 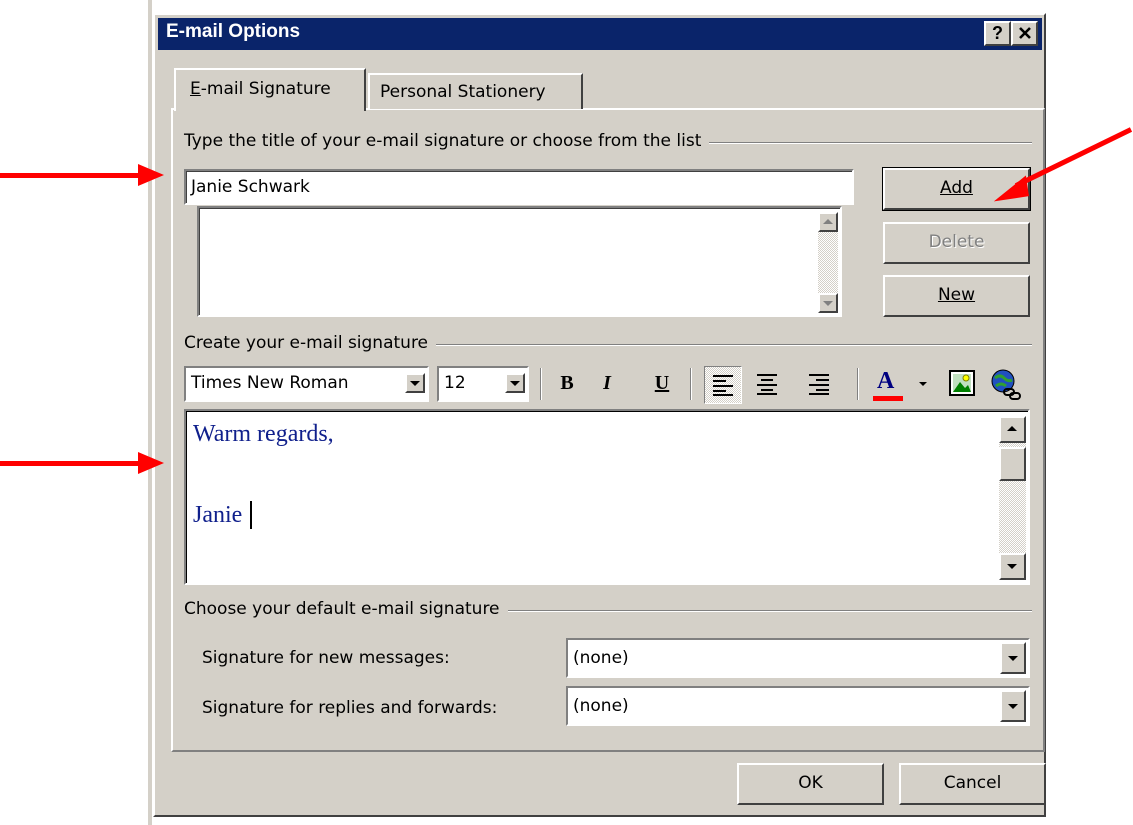 I want to click on align-left-button, so click(x=723, y=385).